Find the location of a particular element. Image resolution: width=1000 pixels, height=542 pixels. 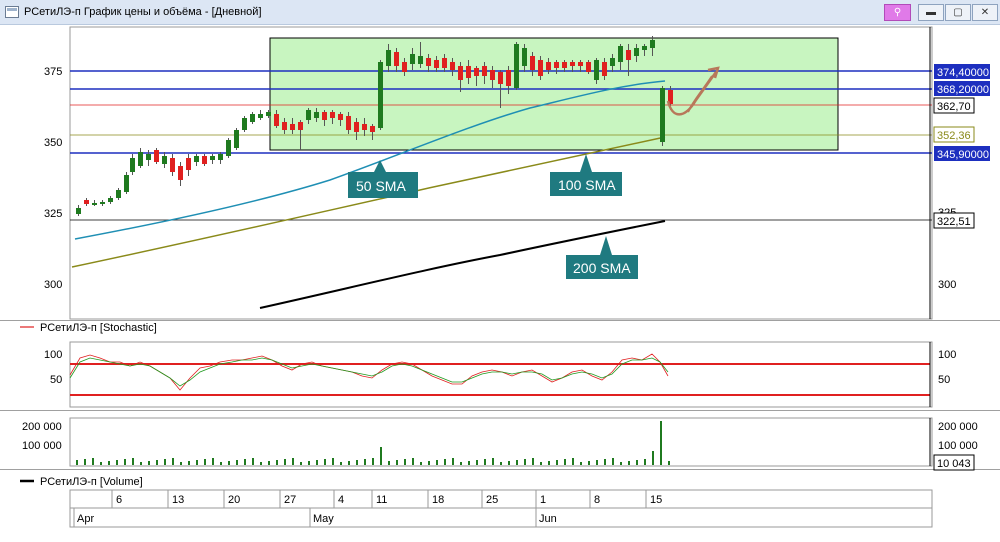

day-tick-label: 27 is located at coordinates (290, 500).